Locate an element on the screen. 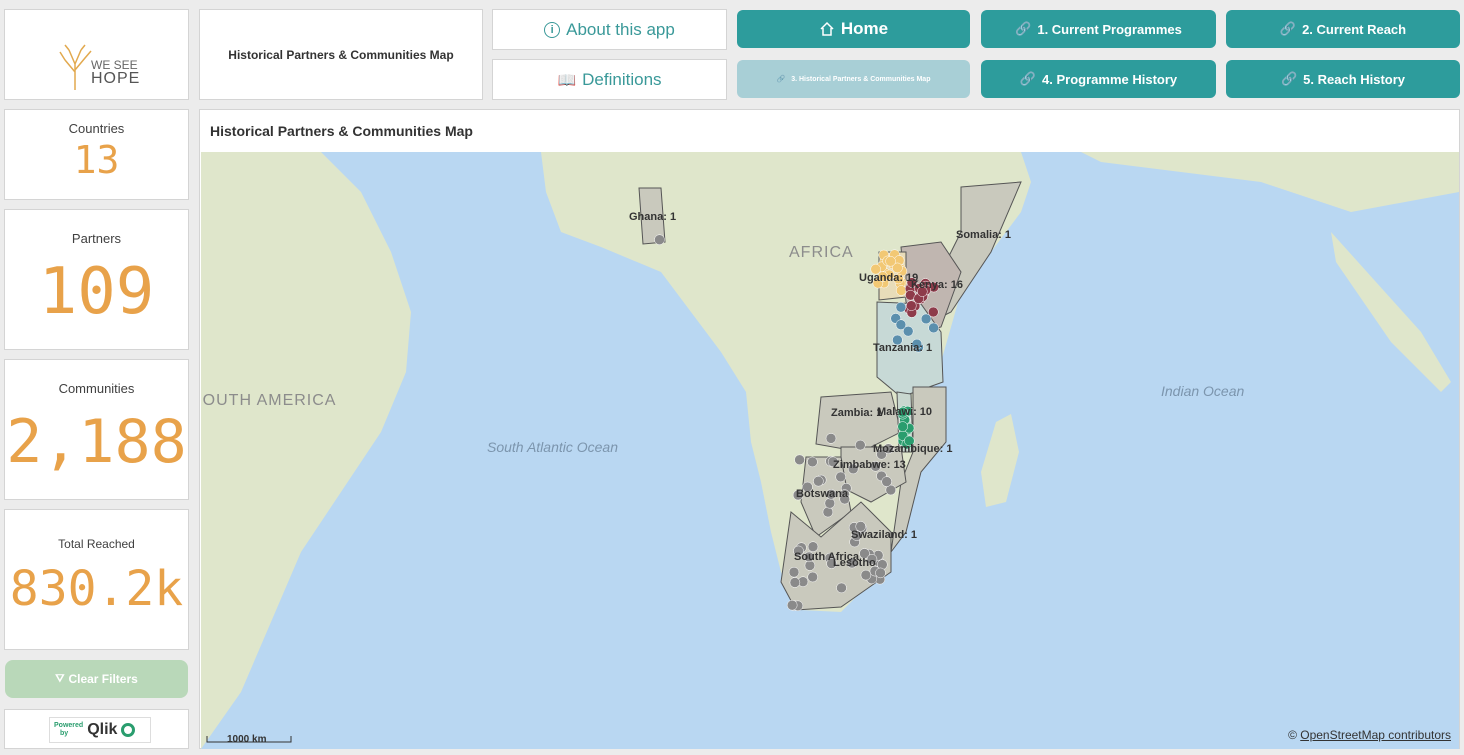 This screenshot has width=1464, height=755. powered-line2: by is located at coordinates (64, 733).